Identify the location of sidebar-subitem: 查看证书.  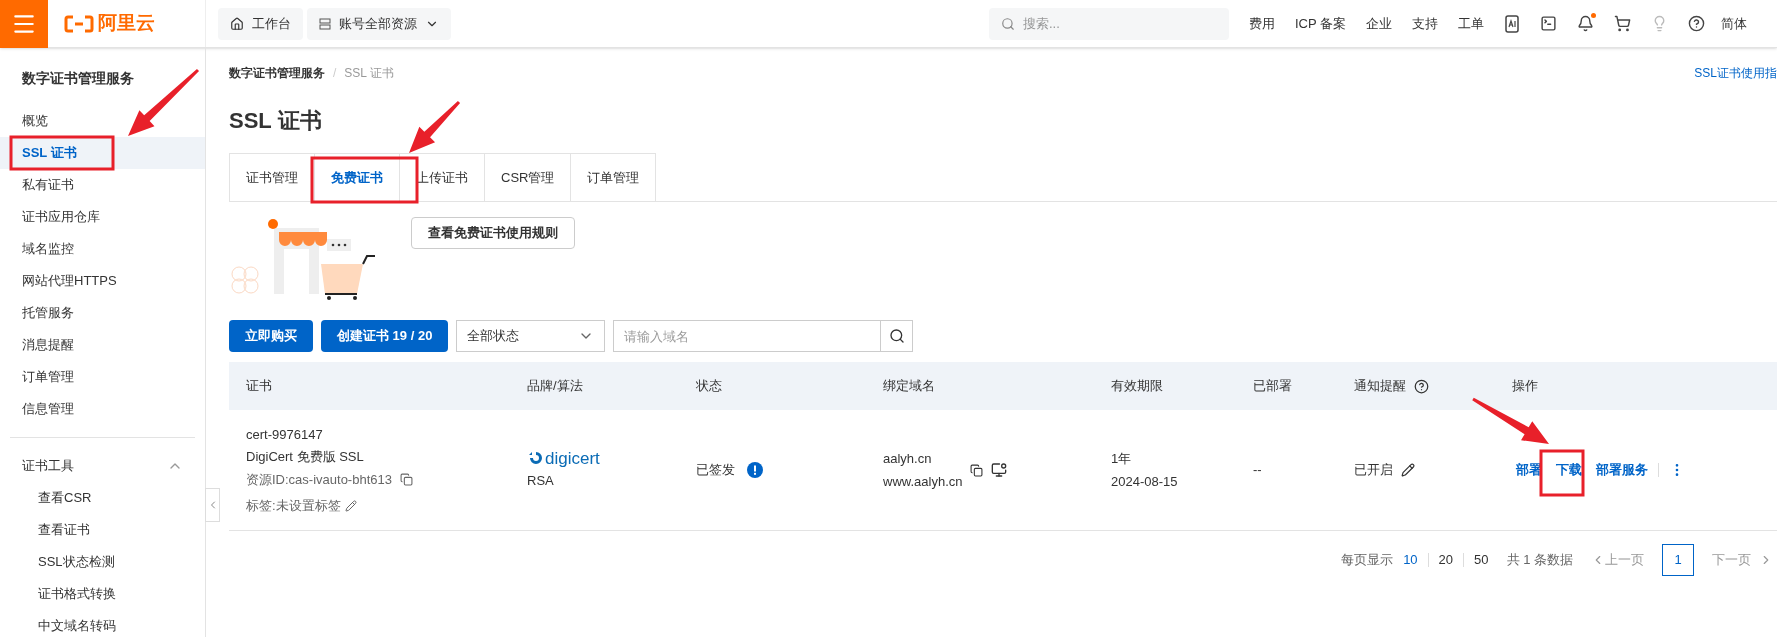
(102, 530).